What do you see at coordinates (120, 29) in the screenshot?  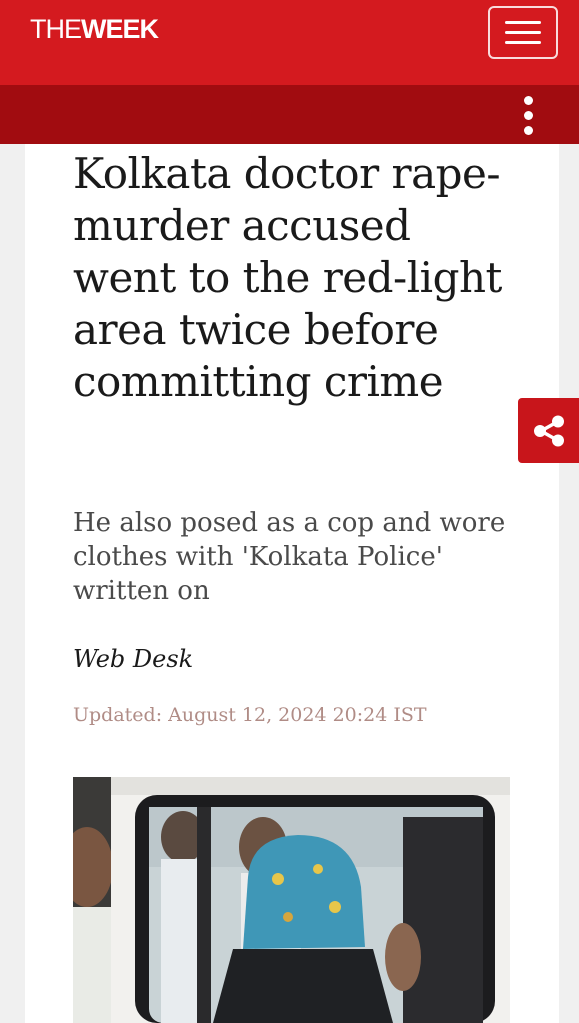 I see `logo-week-text: WEEK` at bounding box center [120, 29].